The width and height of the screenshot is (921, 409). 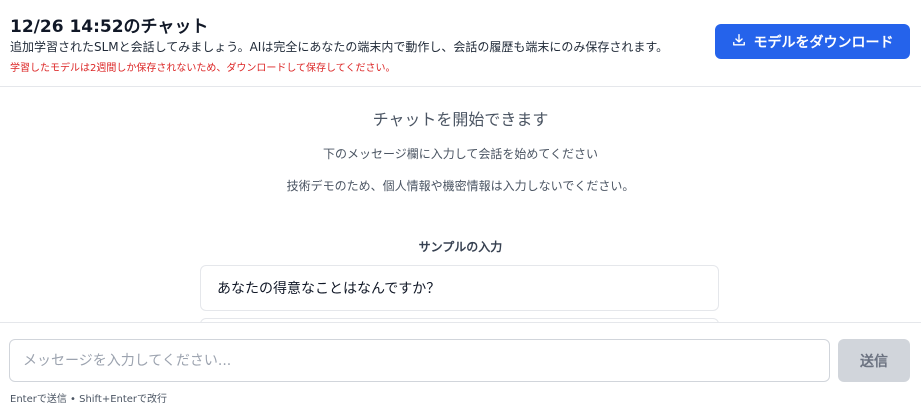 What do you see at coordinates (419, 360) in the screenshot?
I see `message-input` at bounding box center [419, 360].